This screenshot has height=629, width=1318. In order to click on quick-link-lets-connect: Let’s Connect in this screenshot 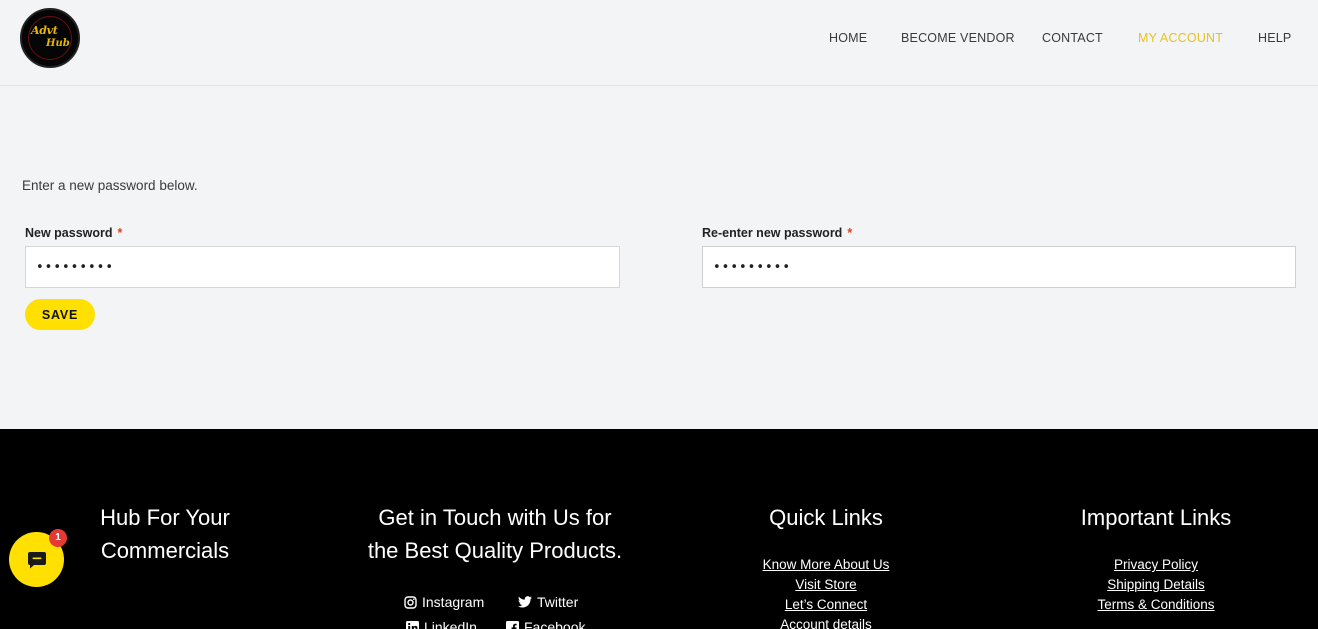, I will do `click(826, 605)`.